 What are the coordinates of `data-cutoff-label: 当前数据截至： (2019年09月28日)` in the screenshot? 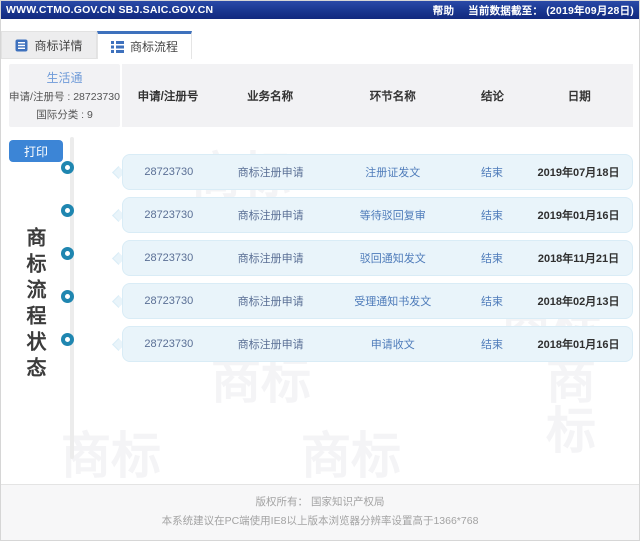 It's located at (551, 10).